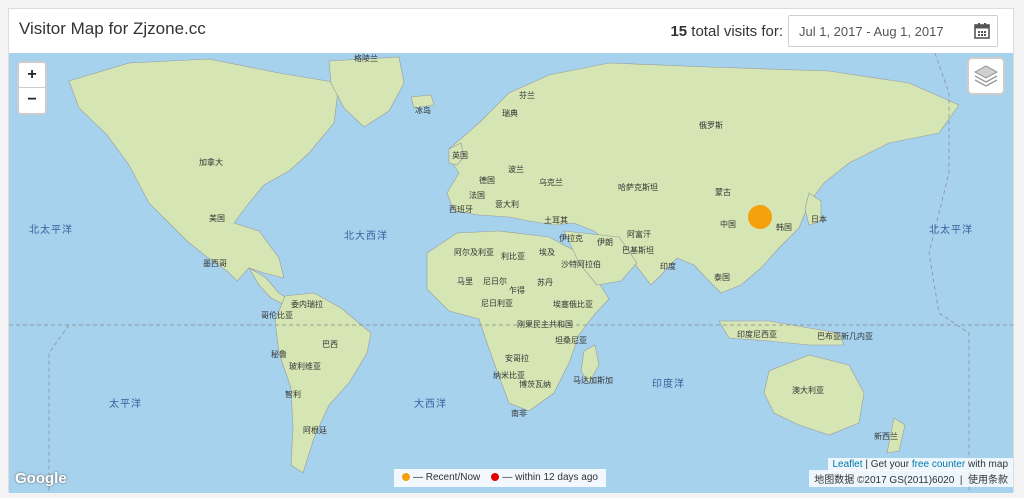 This screenshot has height=498, width=1024. What do you see at coordinates (784, 227) in the screenshot?
I see `country-label: 韩国` at bounding box center [784, 227].